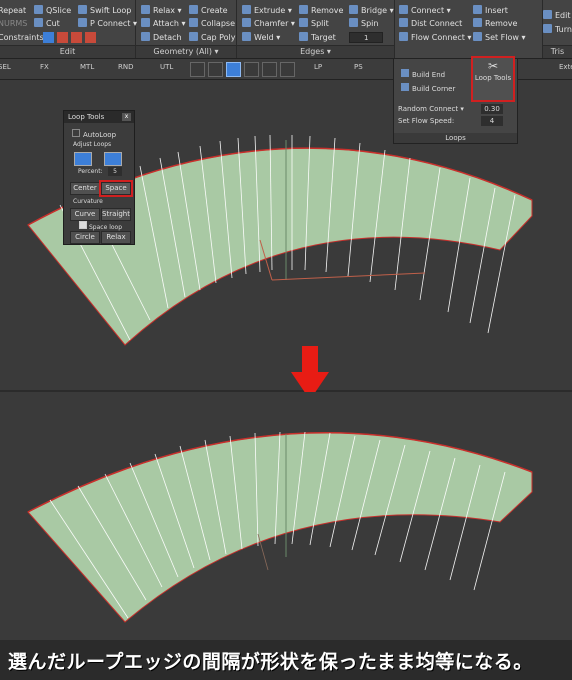 This screenshot has height=680, width=572. I want to click on lasso-tool-icon, so click(269, 69).